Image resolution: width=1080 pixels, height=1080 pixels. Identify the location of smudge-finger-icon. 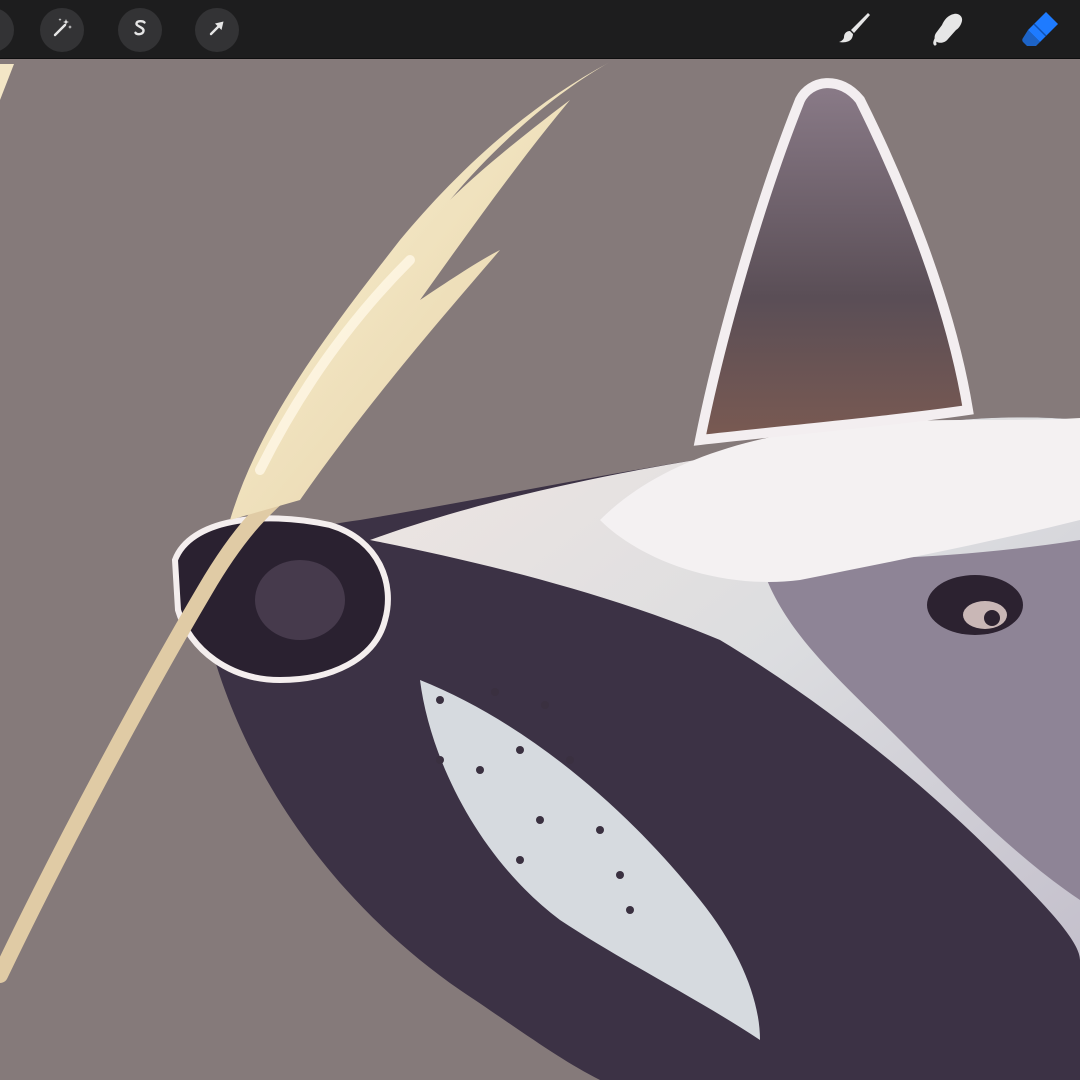
(948, 30).